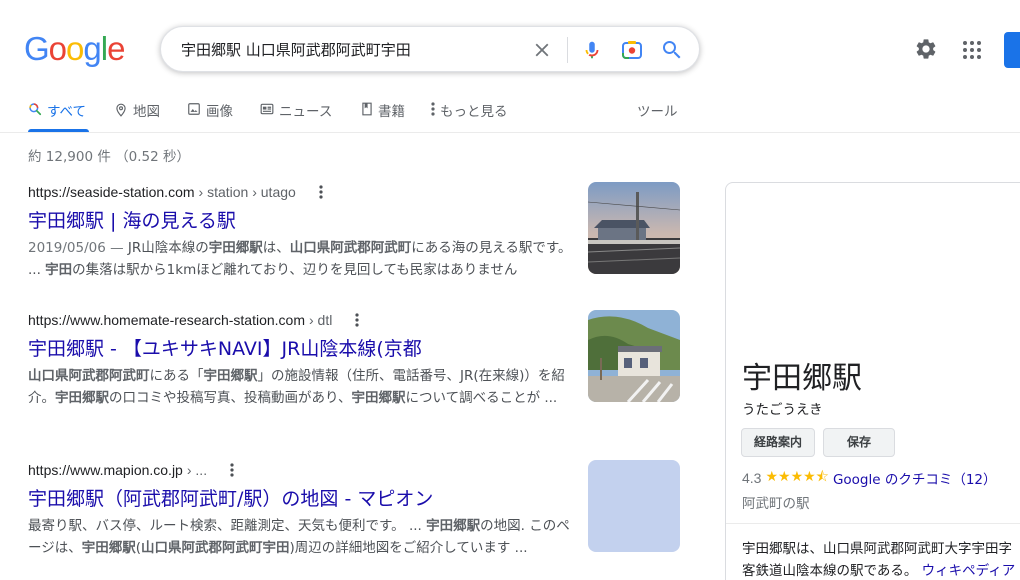 This screenshot has width=1020, height=580. What do you see at coordinates (219, 112) in the screenshot?
I see `tab-label: 画像` at bounding box center [219, 112].